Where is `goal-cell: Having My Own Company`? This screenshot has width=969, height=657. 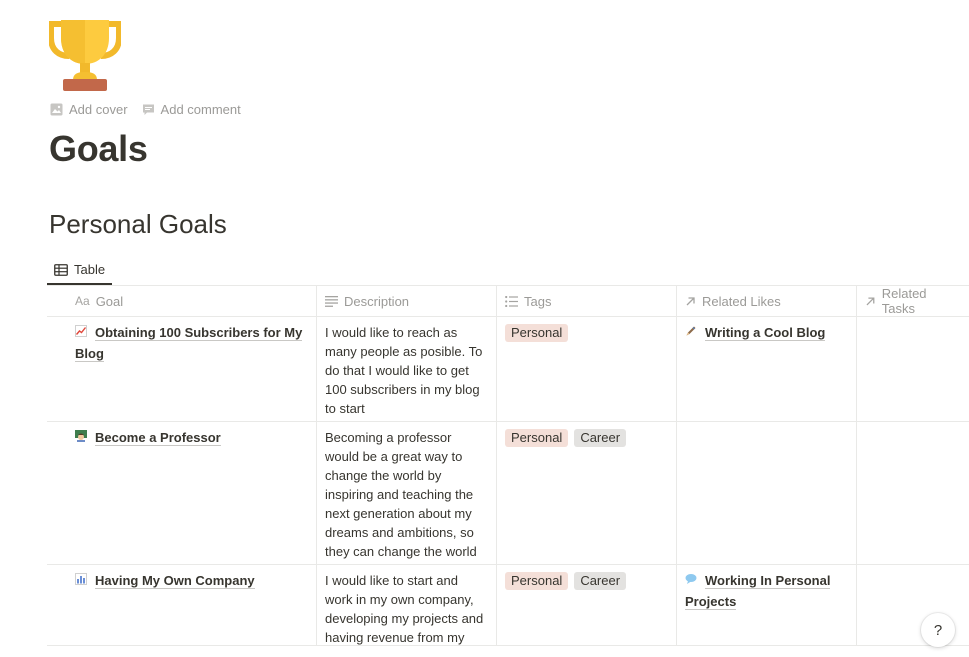 goal-cell: Having My Own Company is located at coordinates (182, 605).